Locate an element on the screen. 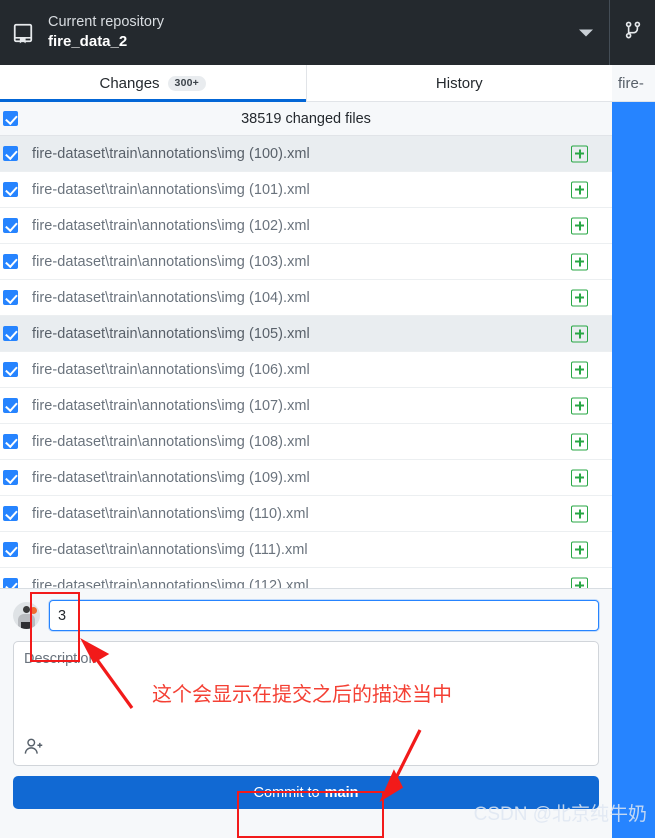 This screenshot has height=838, width=655. changed-files-count: 38519 changed files is located at coordinates (306, 118).